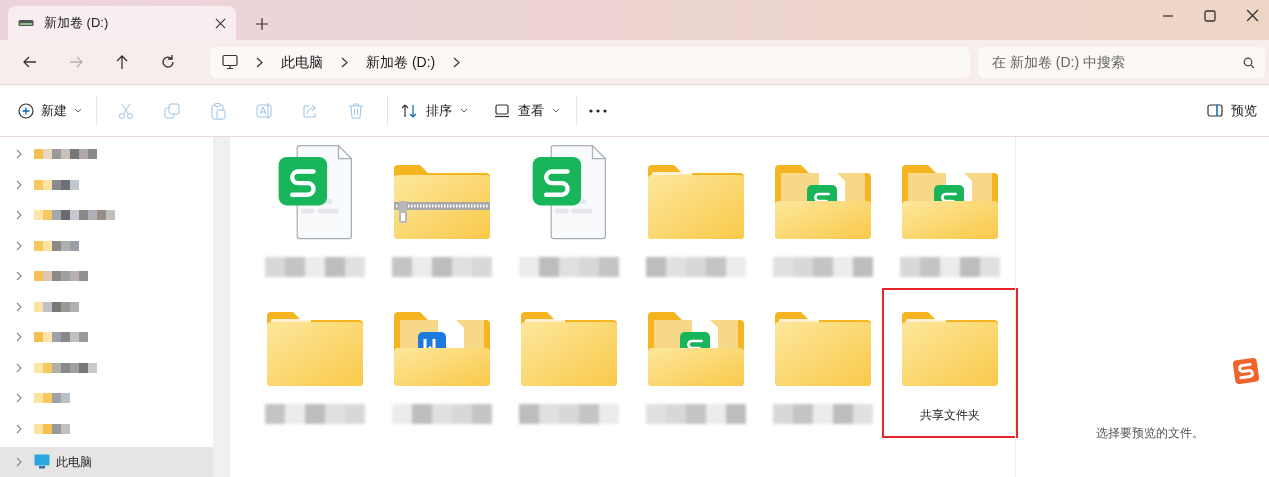 The height and width of the screenshot is (477, 1269). What do you see at coordinates (434, 110) in the screenshot?
I see `sort-button: 排序` at bounding box center [434, 110].